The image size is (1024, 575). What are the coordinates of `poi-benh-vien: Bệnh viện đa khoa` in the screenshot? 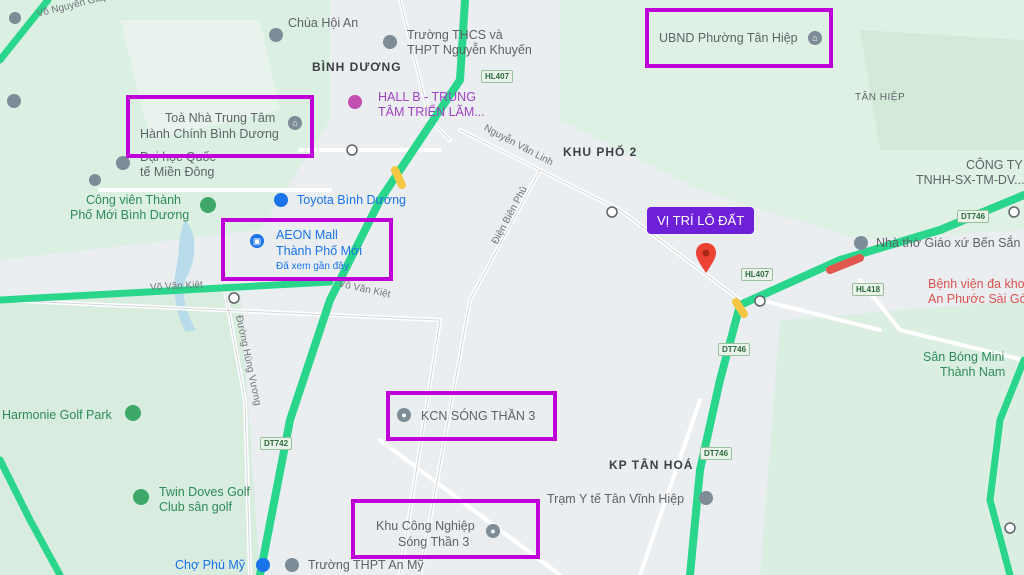 It's located at (976, 284).